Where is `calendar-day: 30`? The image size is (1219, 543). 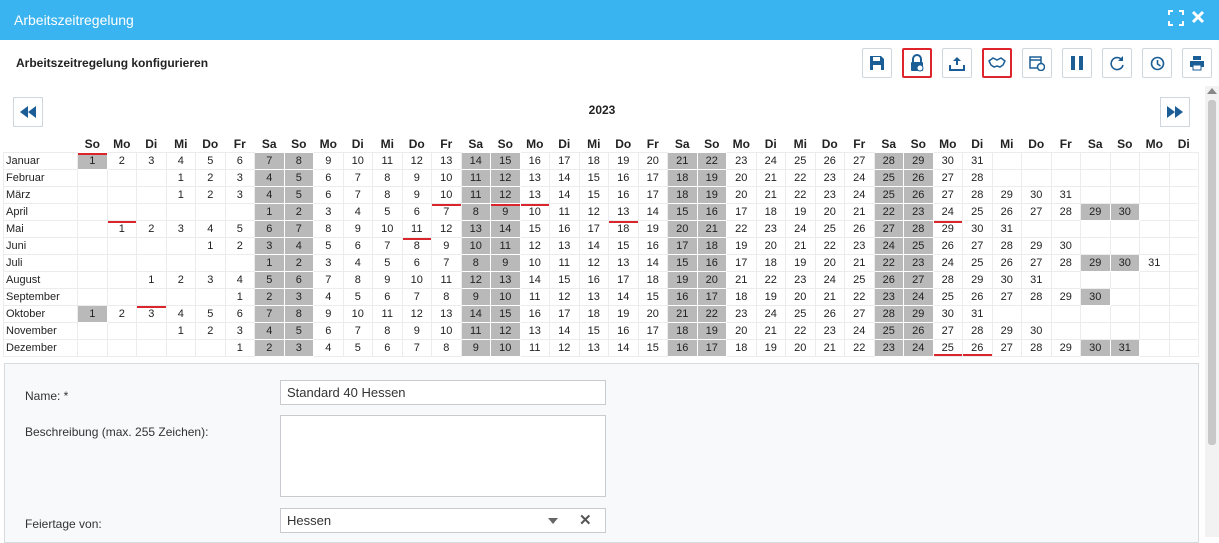
calendar-day: 30 is located at coordinates (1095, 297).